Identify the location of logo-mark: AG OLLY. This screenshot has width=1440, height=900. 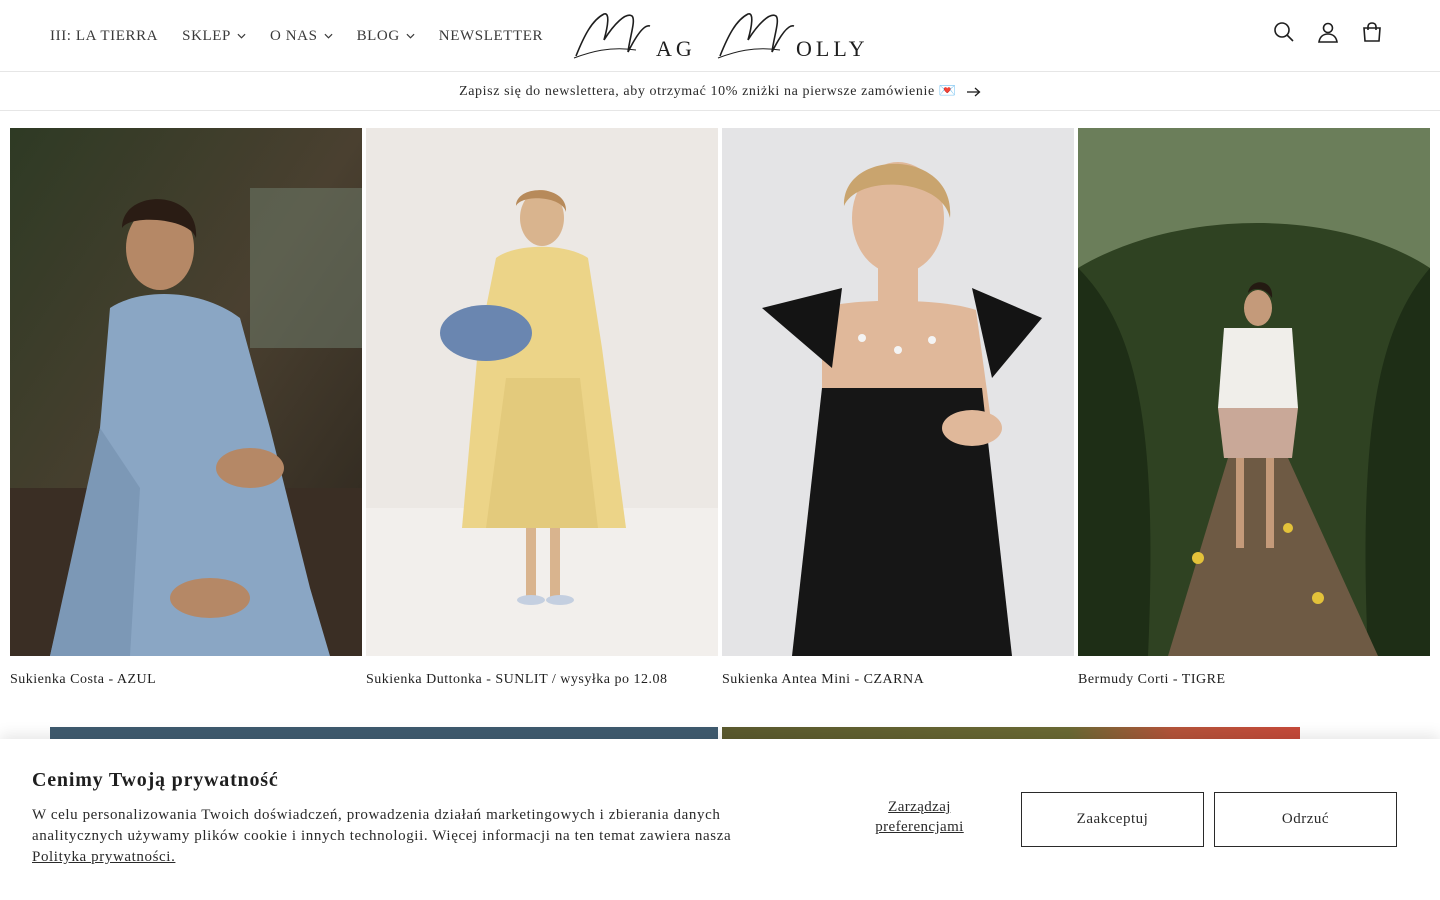
(720, 37).